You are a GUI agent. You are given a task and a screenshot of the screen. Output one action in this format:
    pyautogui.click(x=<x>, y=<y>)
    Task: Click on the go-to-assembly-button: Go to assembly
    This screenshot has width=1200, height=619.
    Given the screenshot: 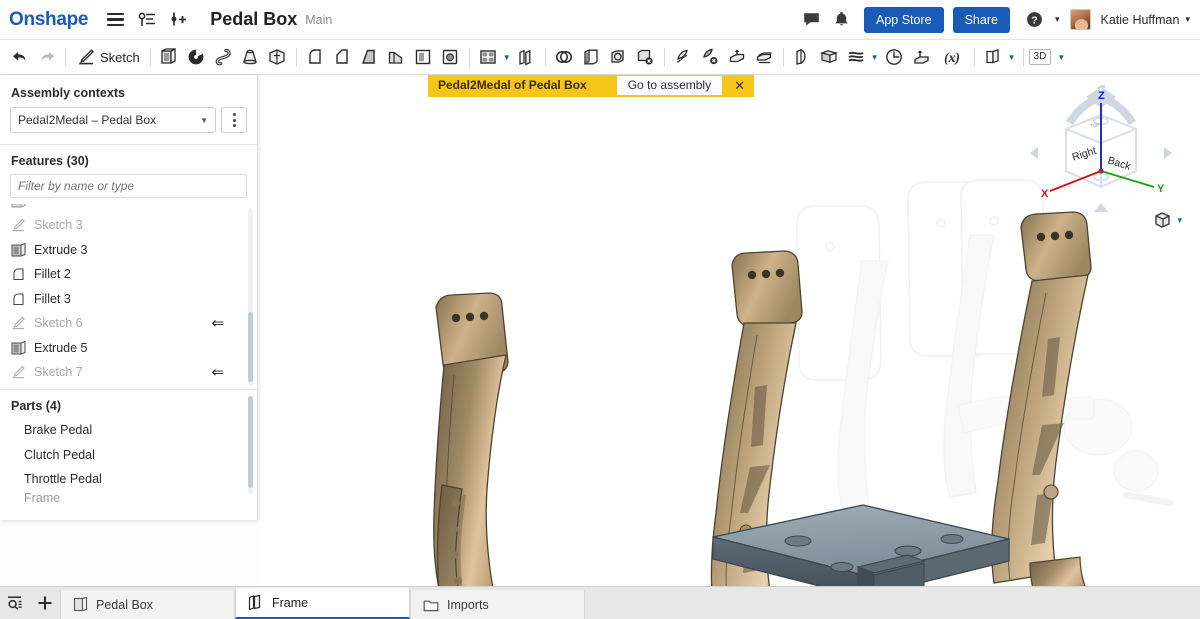 What is the action you would take?
    pyautogui.click(x=669, y=85)
    